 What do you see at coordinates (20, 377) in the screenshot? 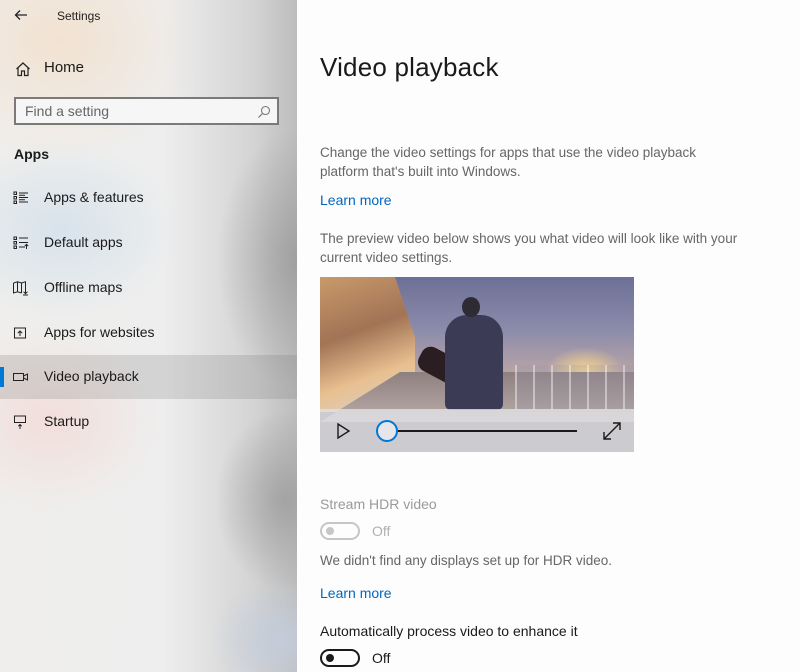
I see `video-camera-icon` at bounding box center [20, 377].